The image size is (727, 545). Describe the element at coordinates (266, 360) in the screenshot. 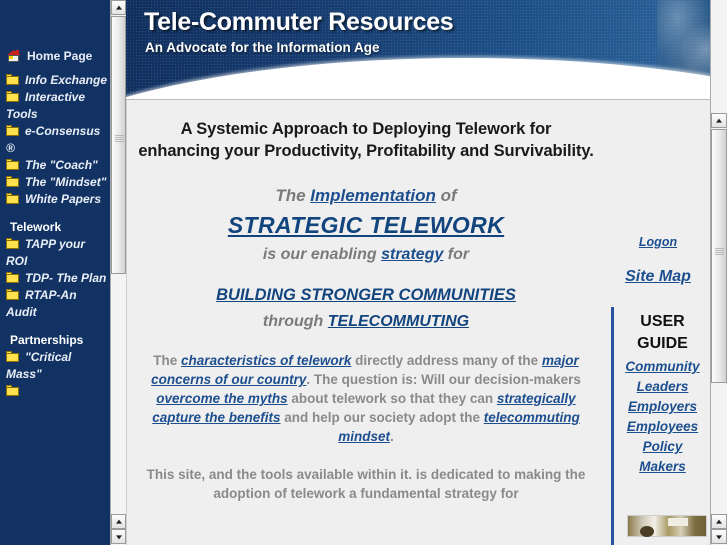

I see `characteristics-of-telework-link: characteristics of telework` at that location.